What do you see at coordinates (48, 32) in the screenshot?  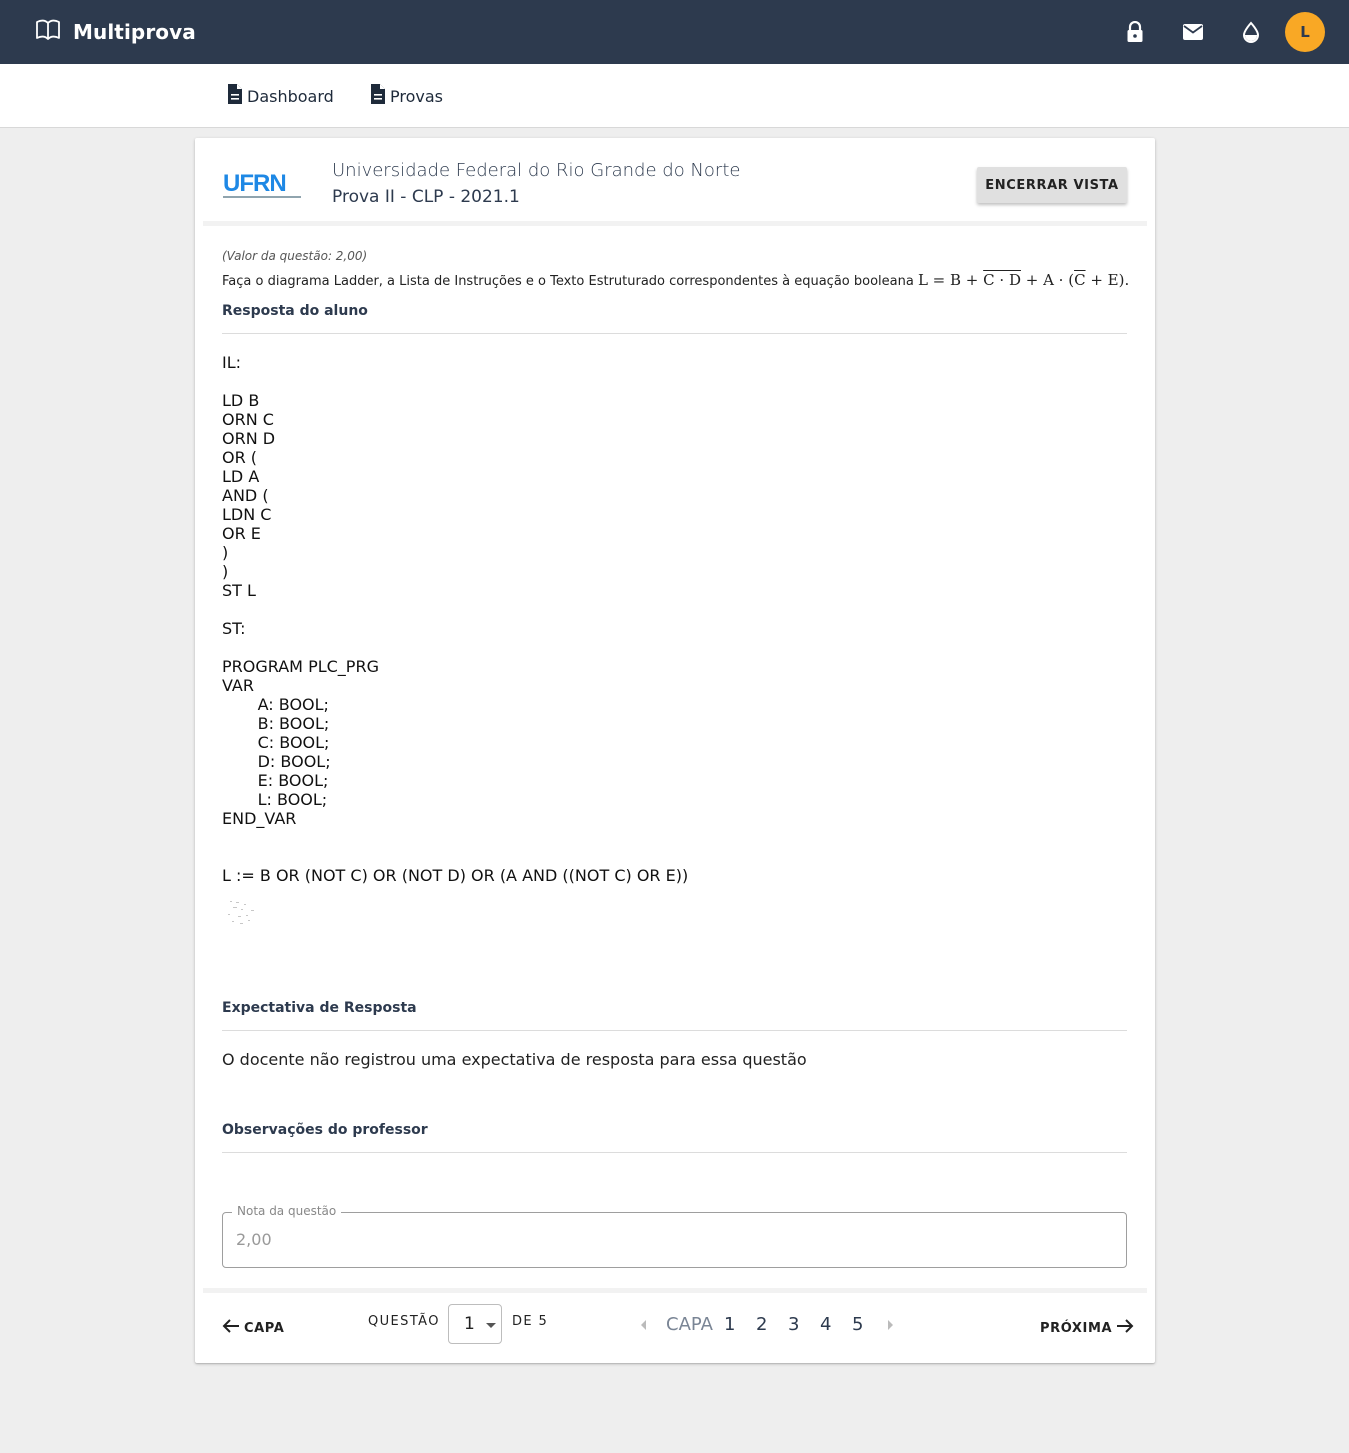 I see `book-icon` at bounding box center [48, 32].